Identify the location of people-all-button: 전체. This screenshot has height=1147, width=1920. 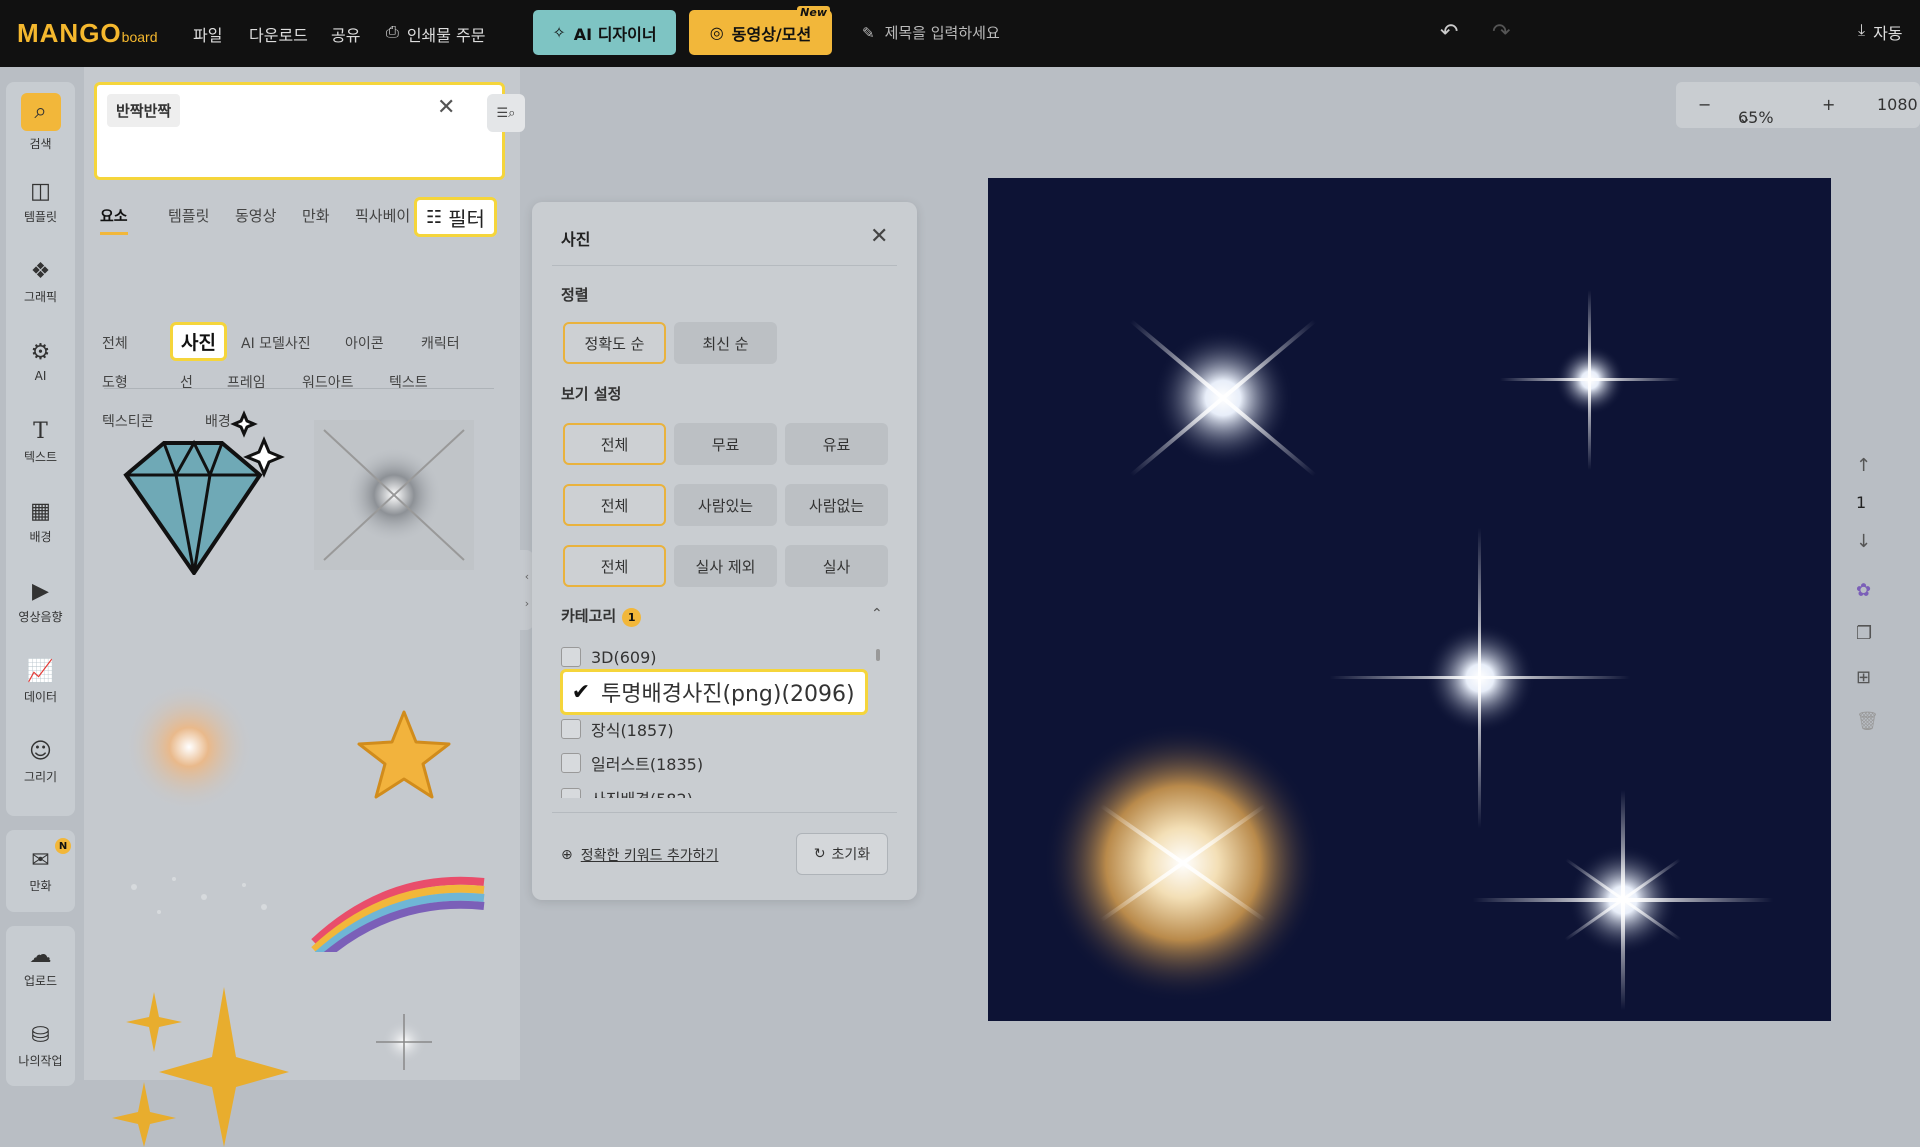
(614, 505).